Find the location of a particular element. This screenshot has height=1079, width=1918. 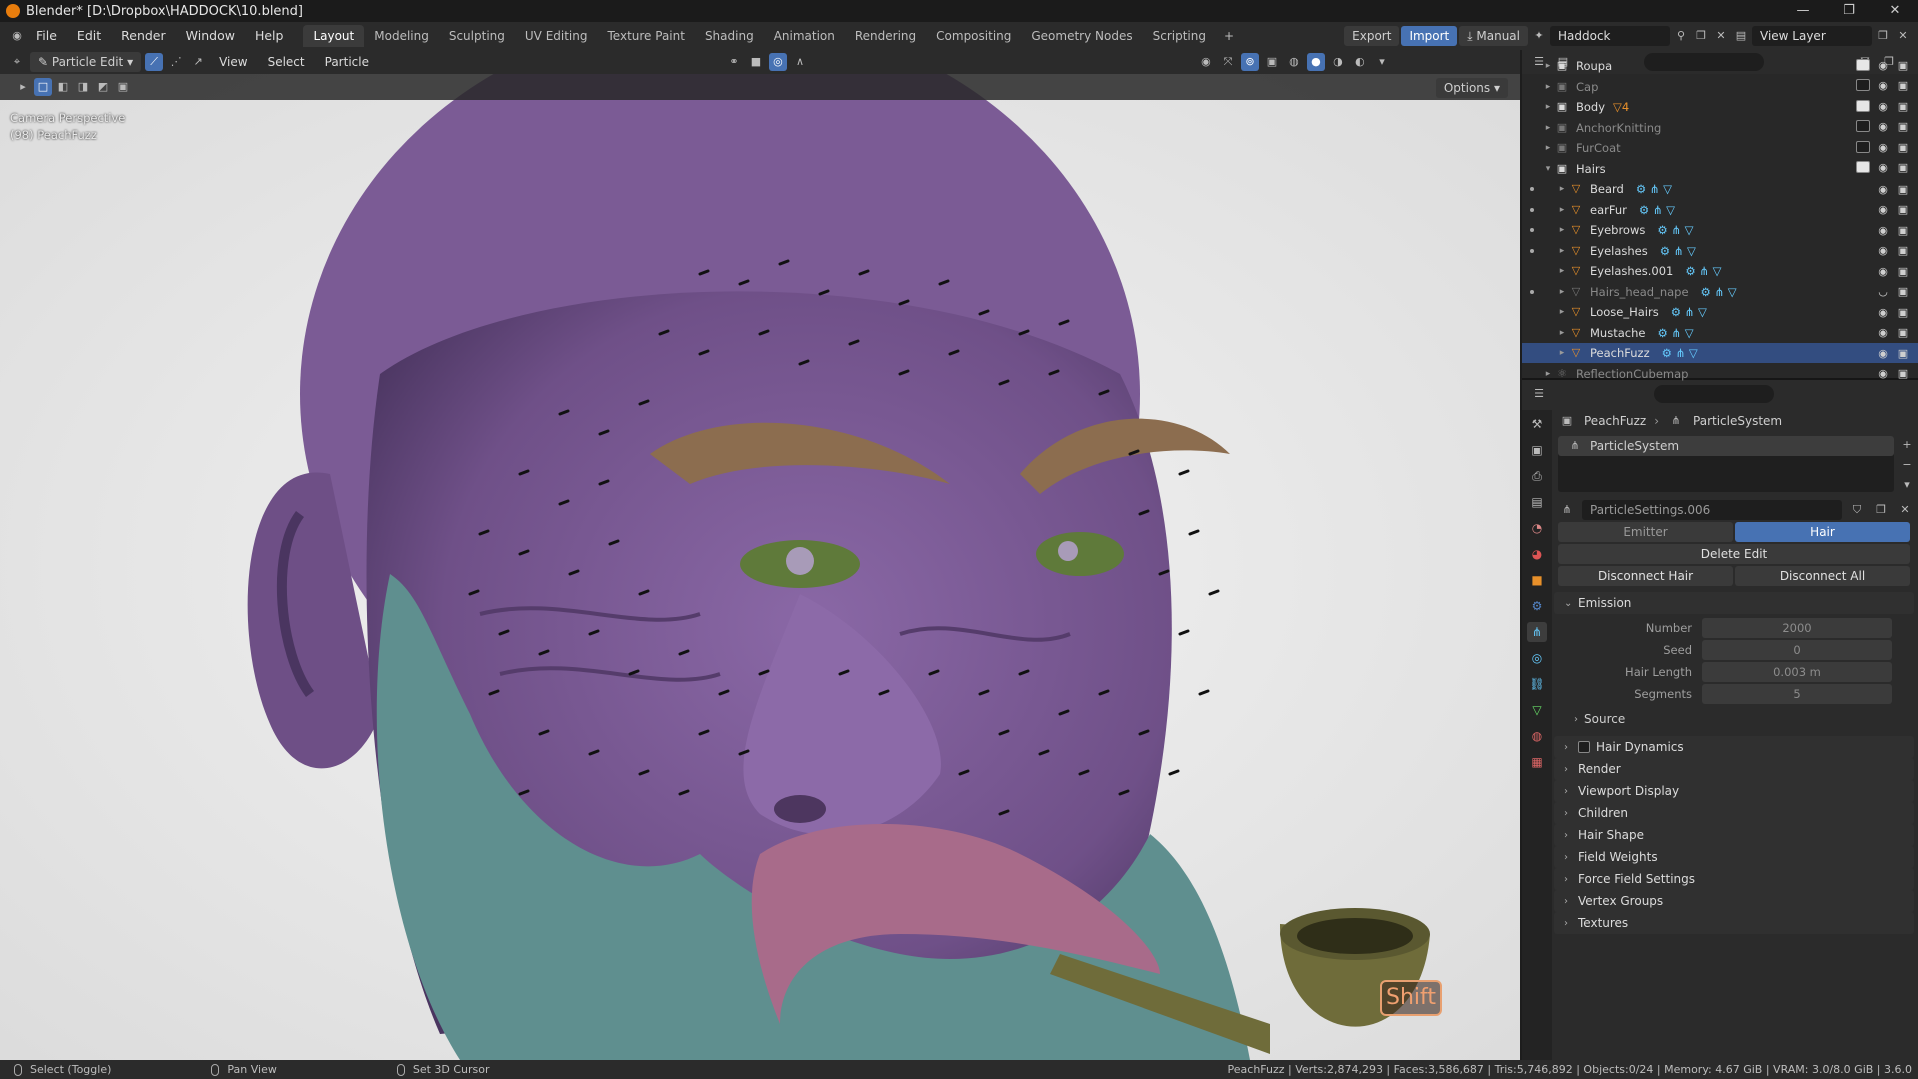

select-tool-icon: ▸ is located at coordinates (23, 87).